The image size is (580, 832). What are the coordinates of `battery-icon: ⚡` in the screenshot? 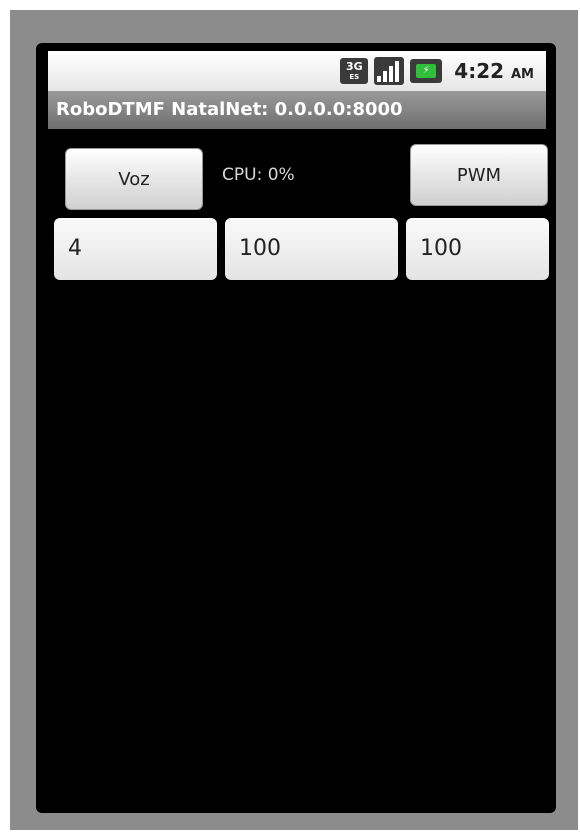 It's located at (426, 71).